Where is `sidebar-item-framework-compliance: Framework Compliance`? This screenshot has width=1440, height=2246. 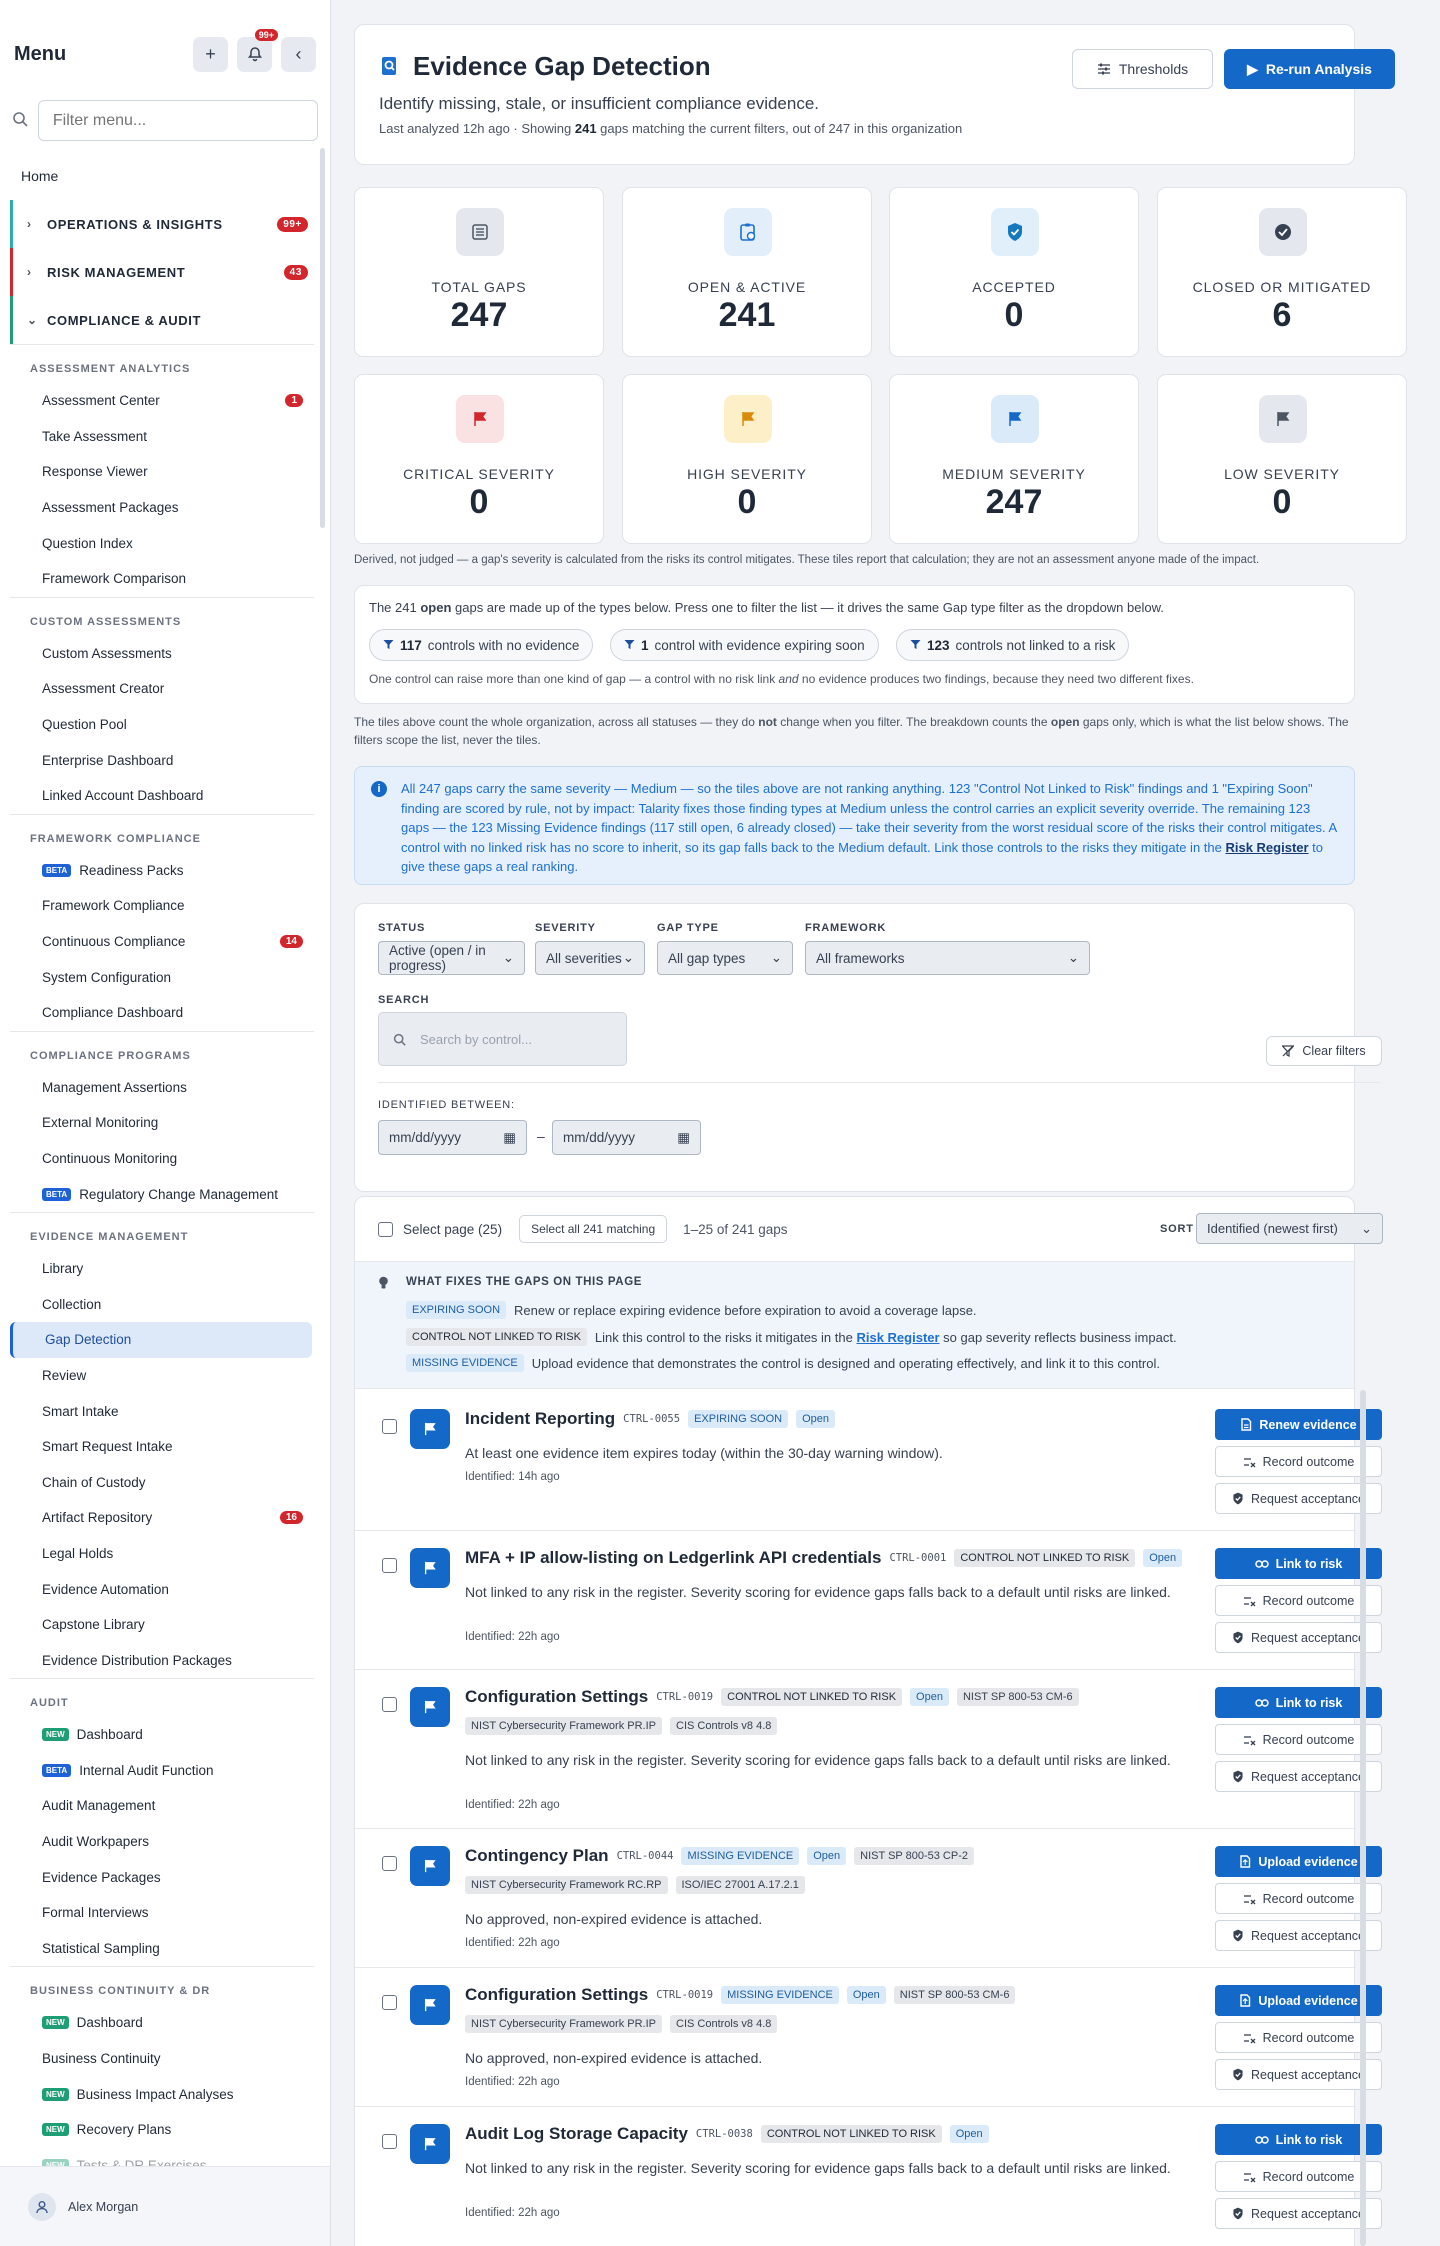 sidebar-item-framework-compliance: Framework Compliance is located at coordinates (165, 906).